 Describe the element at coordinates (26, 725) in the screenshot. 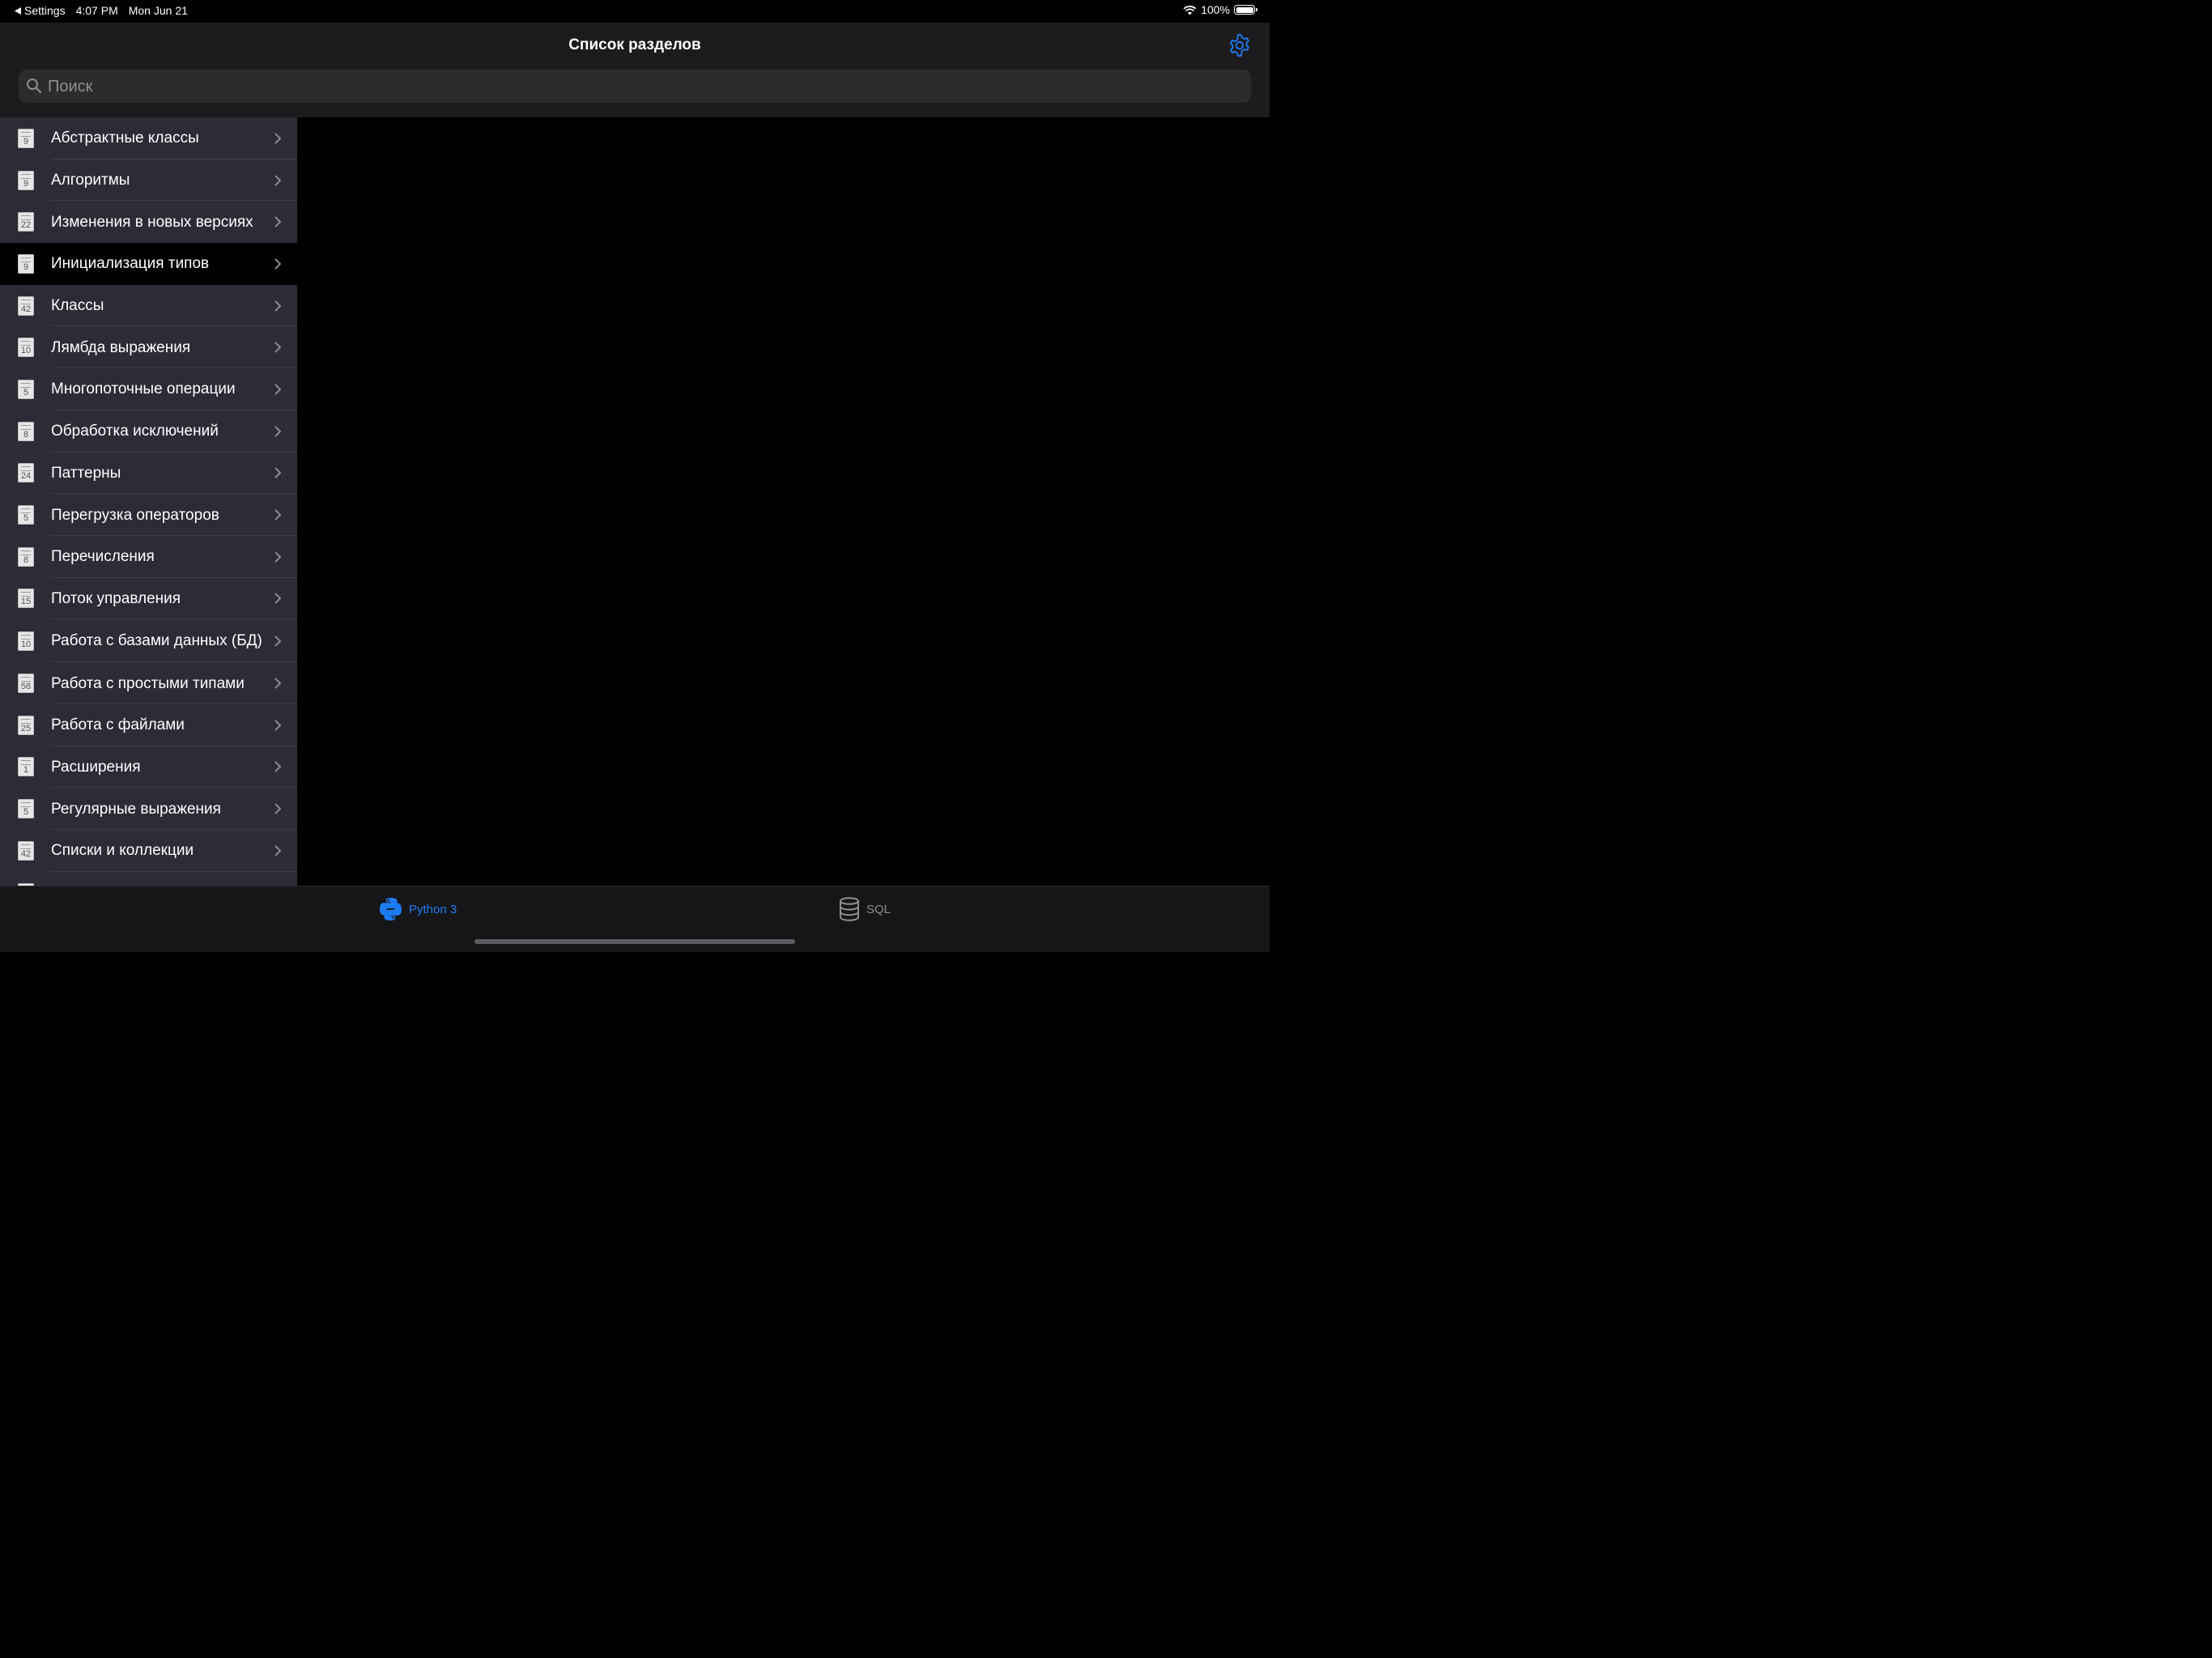

I see `calendar-count-icon: 25` at that location.